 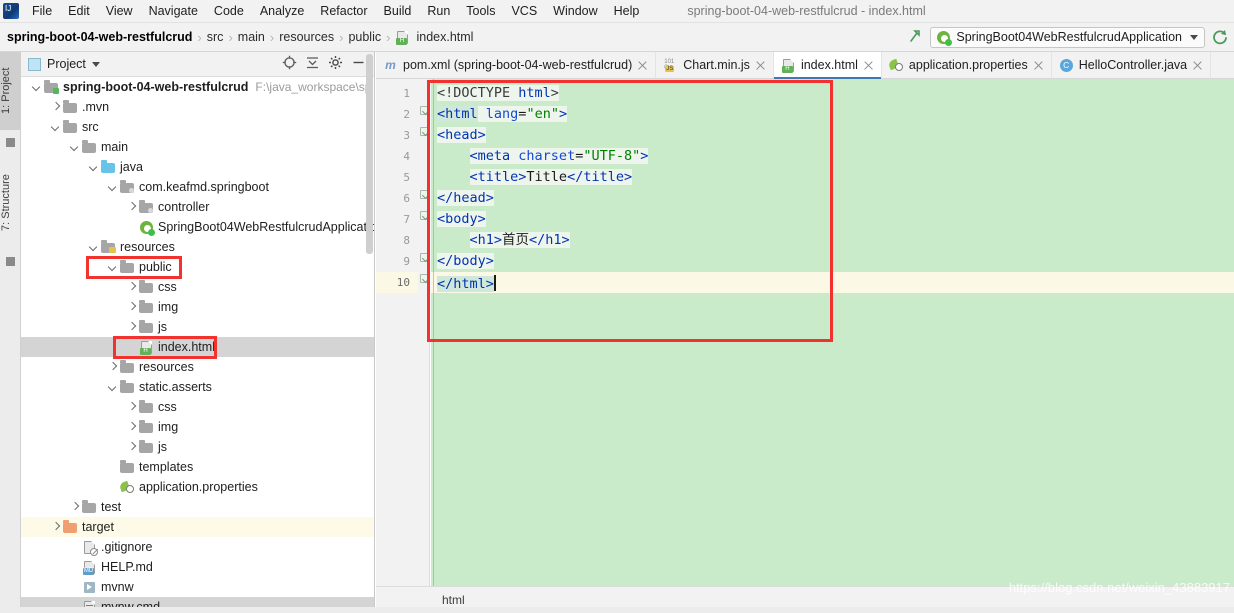 I want to click on tree-item-springboot04webrestfulcrudapplicatio: SpringBoot04WebRestfulcrudApplicatio, so click(x=197, y=227).